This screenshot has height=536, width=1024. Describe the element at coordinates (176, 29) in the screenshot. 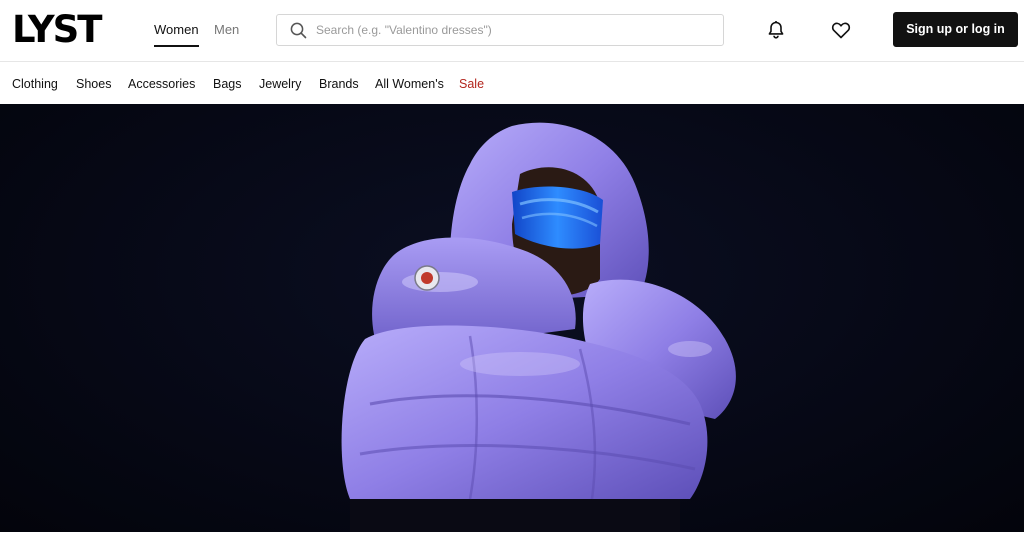

I see `tab-women-label: Women` at that location.